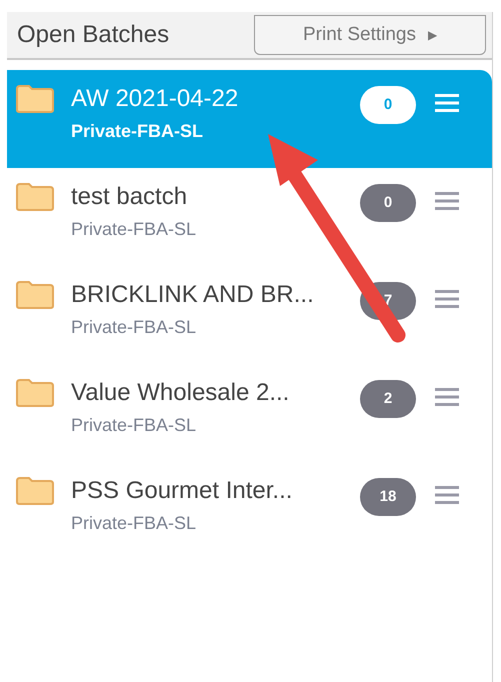  What do you see at coordinates (93, 35) in the screenshot?
I see `panel-title: Open Batches` at bounding box center [93, 35].